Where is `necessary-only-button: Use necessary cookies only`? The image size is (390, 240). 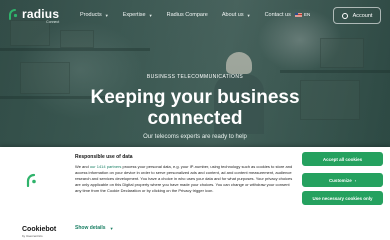 necessary-only-button: Use necessary cookies only is located at coordinates (342, 198).